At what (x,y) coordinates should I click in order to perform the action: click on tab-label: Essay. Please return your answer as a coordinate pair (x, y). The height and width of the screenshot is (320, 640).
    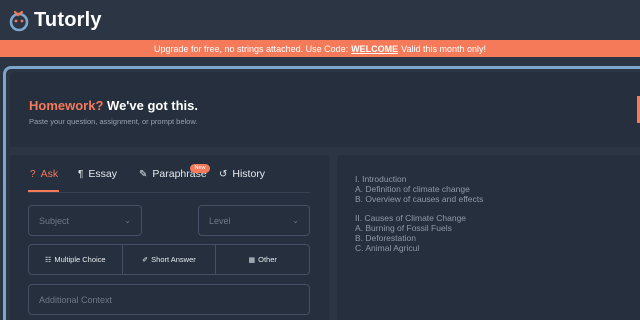
    Looking at the image, I should click on (102, 174).